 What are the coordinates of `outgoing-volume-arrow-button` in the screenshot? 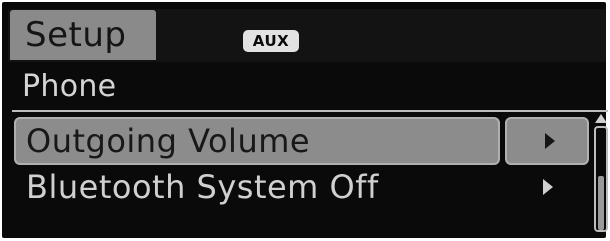 It's located at (547, 141).